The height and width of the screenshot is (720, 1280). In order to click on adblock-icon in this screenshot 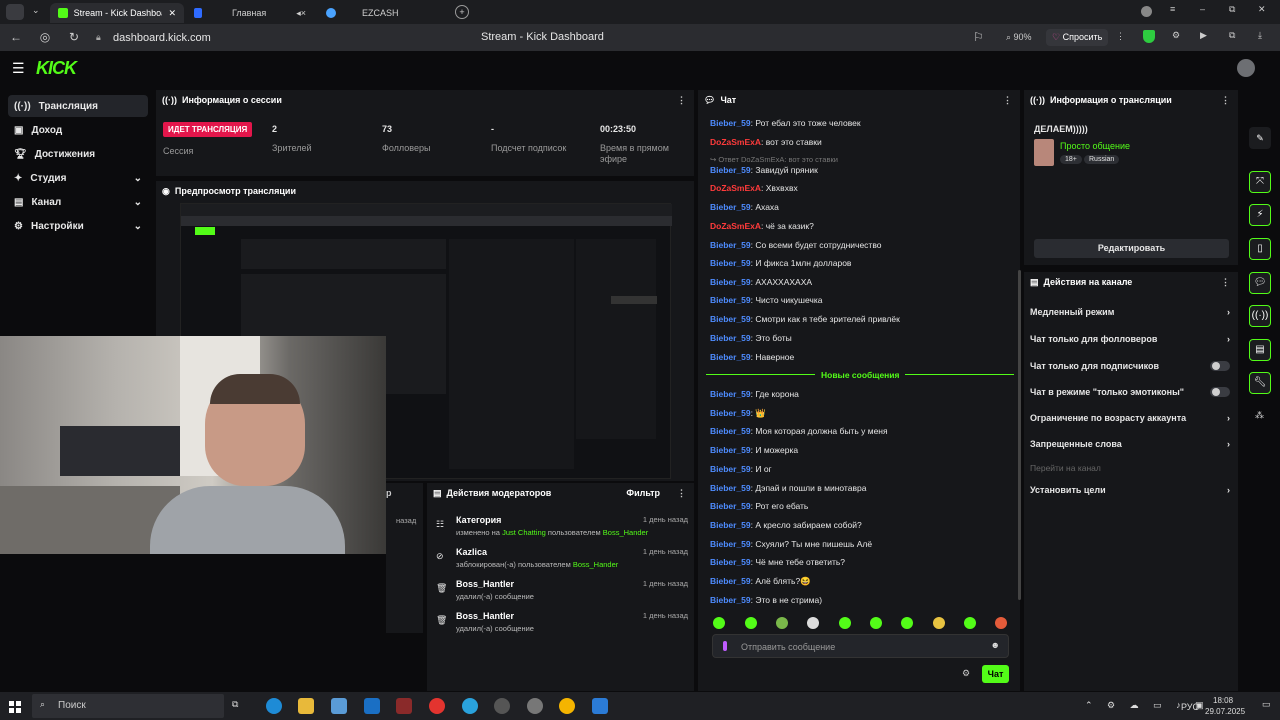, I will do `click(1149, 36)`.